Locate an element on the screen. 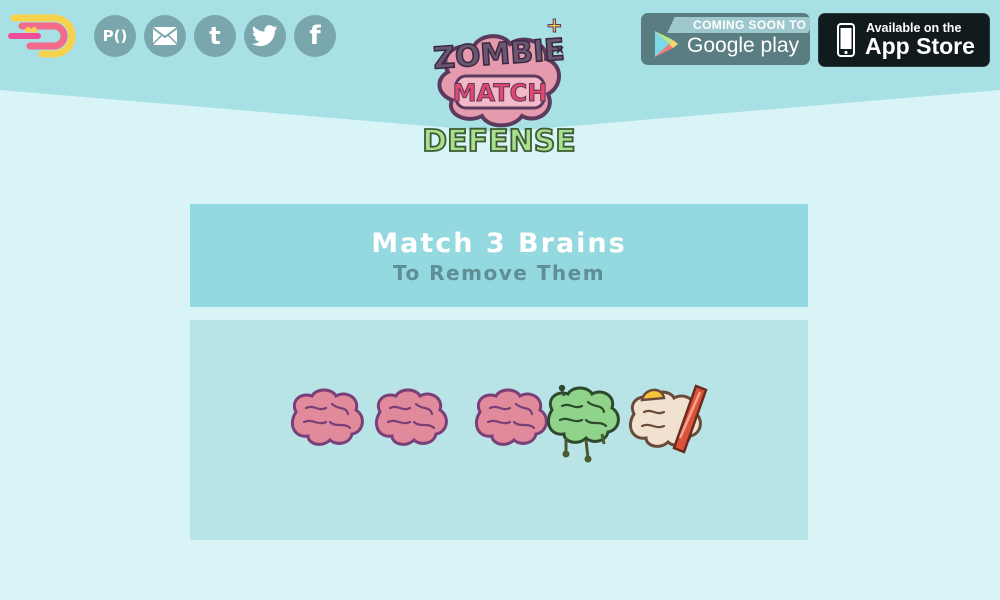  egg-bacon-brain-piece is located at coordinates (667, 422).